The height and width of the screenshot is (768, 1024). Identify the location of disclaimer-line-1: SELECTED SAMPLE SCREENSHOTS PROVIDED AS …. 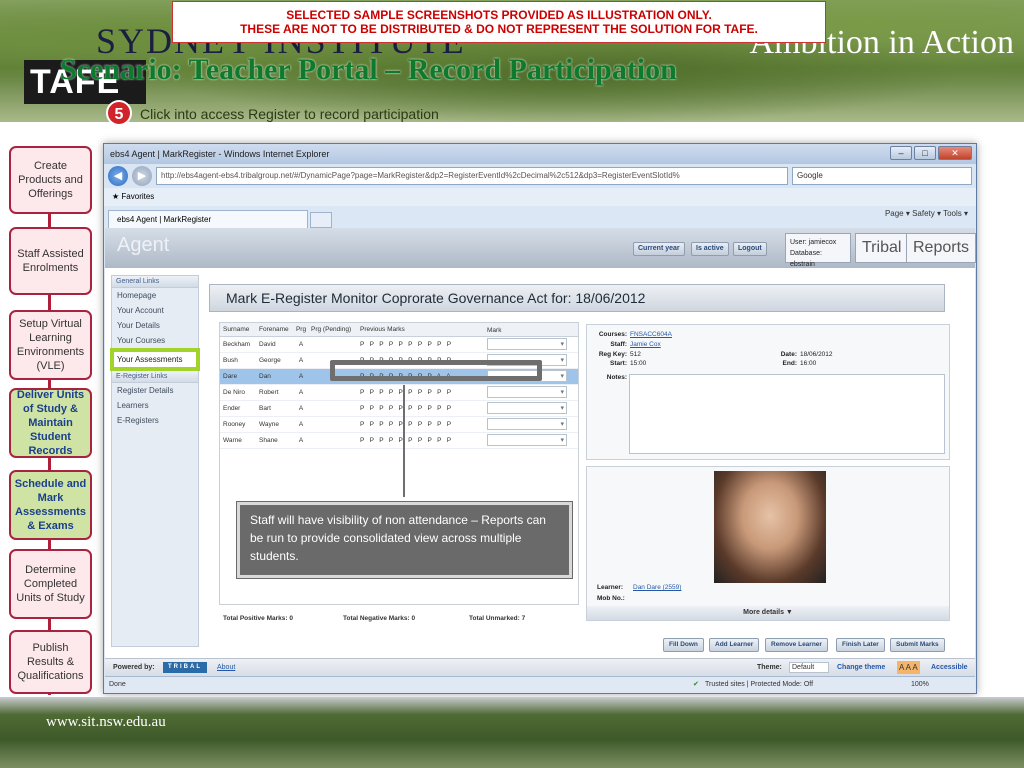
(499, 15).